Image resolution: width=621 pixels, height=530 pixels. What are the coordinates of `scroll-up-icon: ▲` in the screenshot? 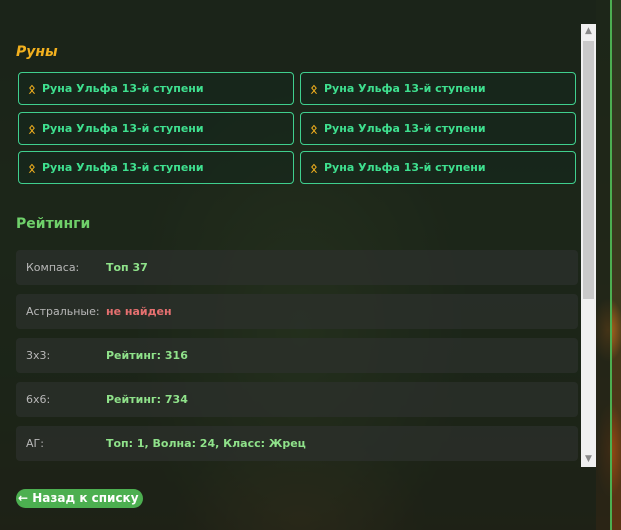 It's located at (588, 31).